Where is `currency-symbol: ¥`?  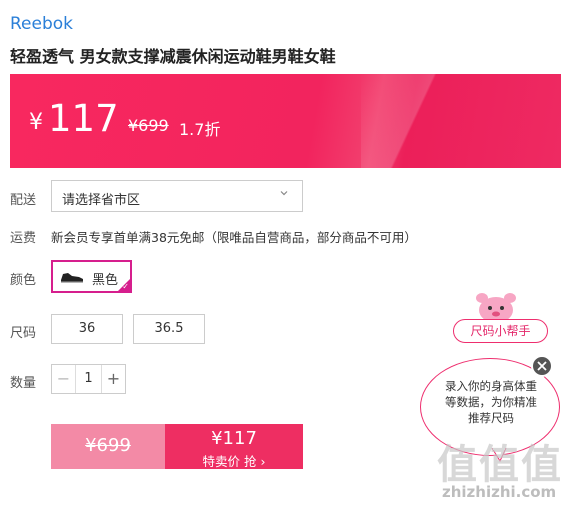 currency-symbol: ¥ is located at coordinates (36, 122).